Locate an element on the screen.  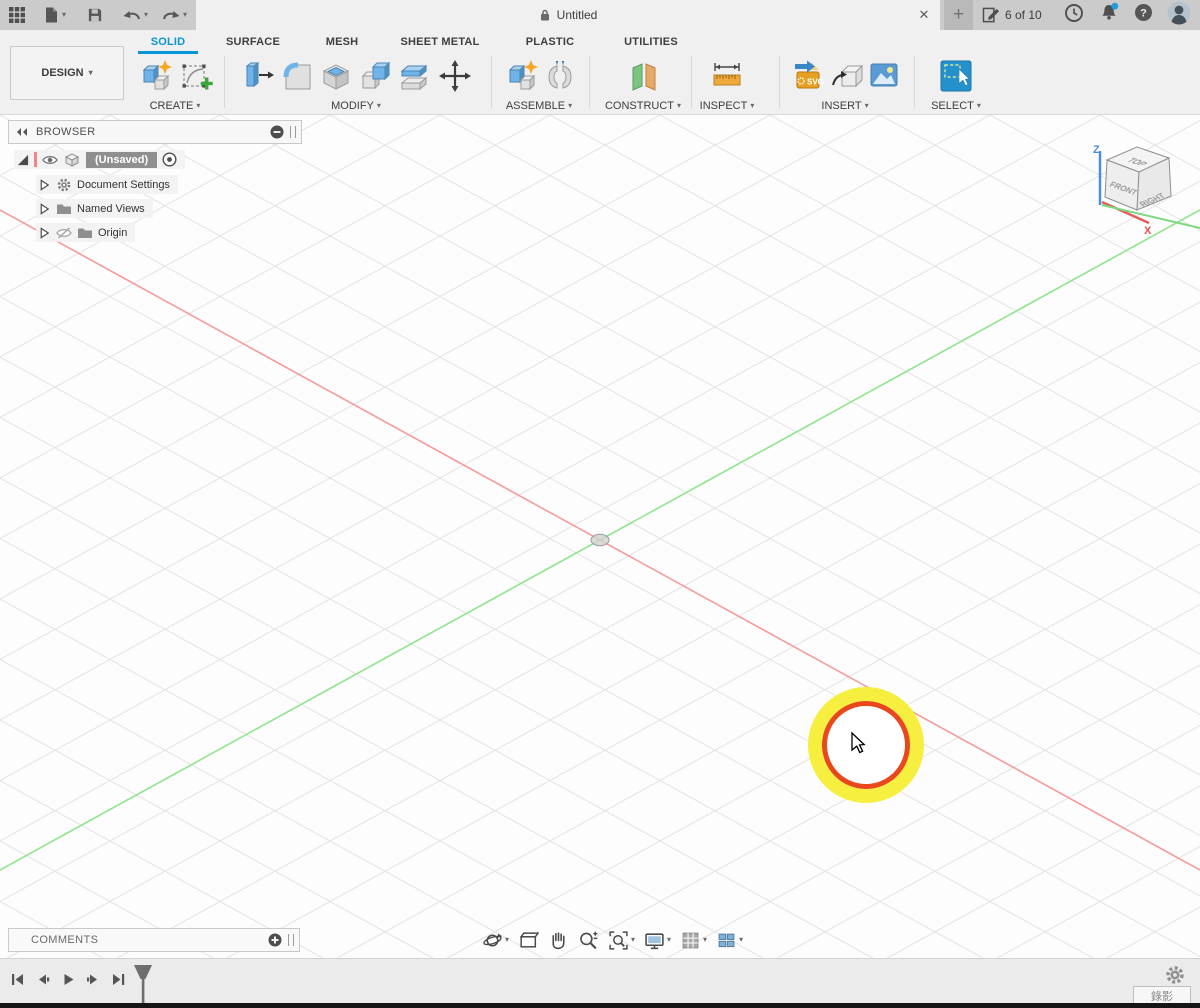
visibility-eye-icon is located at coordinates (50, 160).